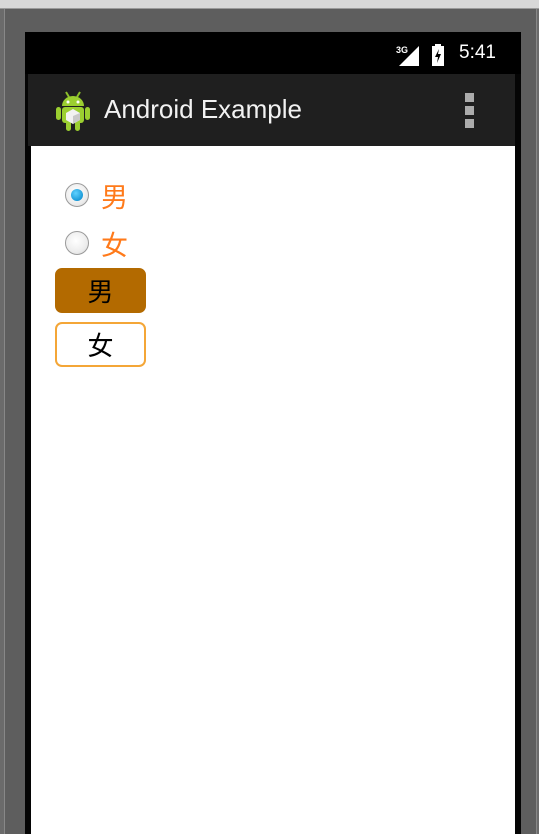  What do you see at coordinates (100, 290) in the screenshot?
I see `toggle-button-male: 男` at bounding box center [100, 290].